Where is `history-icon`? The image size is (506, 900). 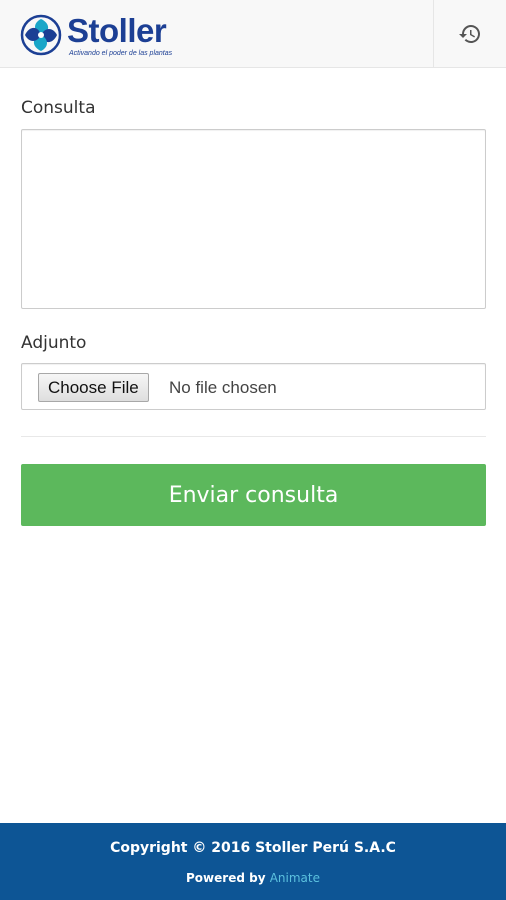
history-icon is located at coordinates (469, 33).